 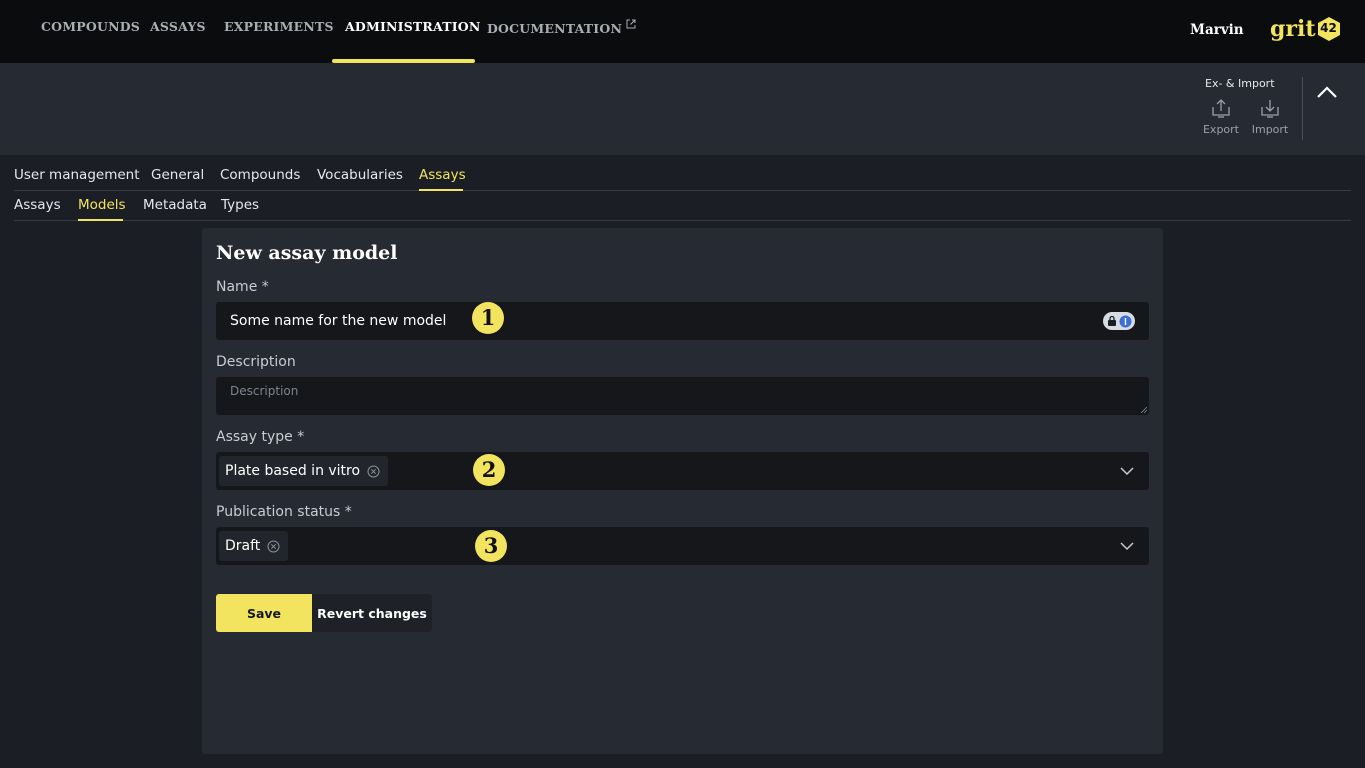 What do you see at coordinates (1220, 129) in the screenshot?
I see `export-label: Export` at bounding box center [1220, 129].